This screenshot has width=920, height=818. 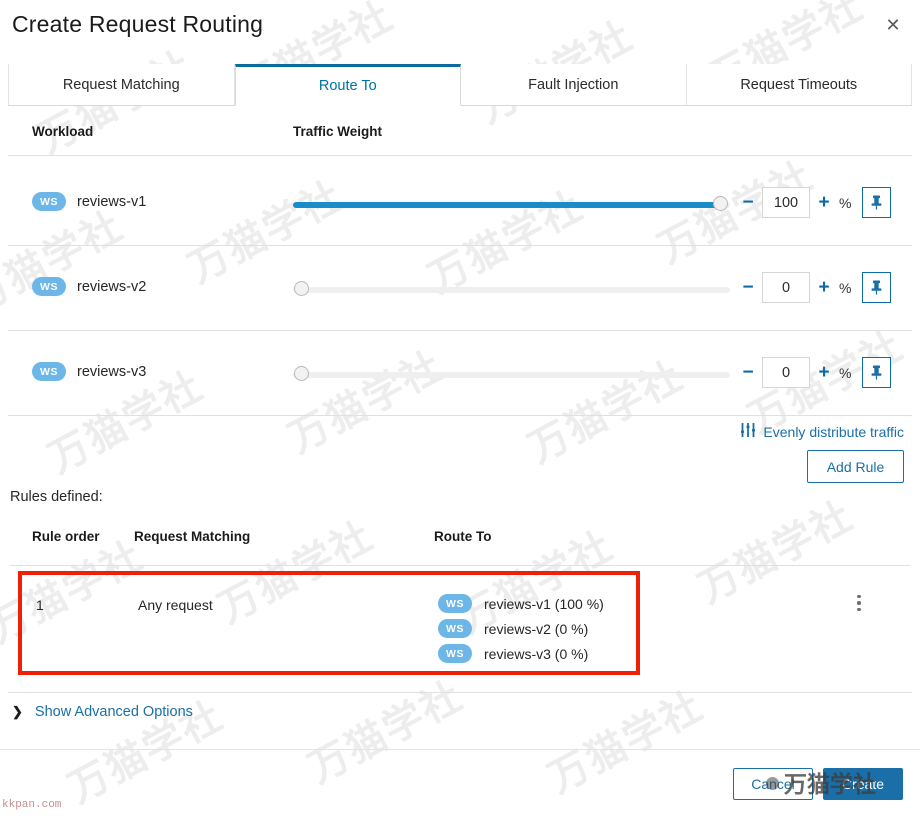 I want to click on show-advanced-options-toggle: ❯ Show Advanced Options, so click(x=102, y=712).